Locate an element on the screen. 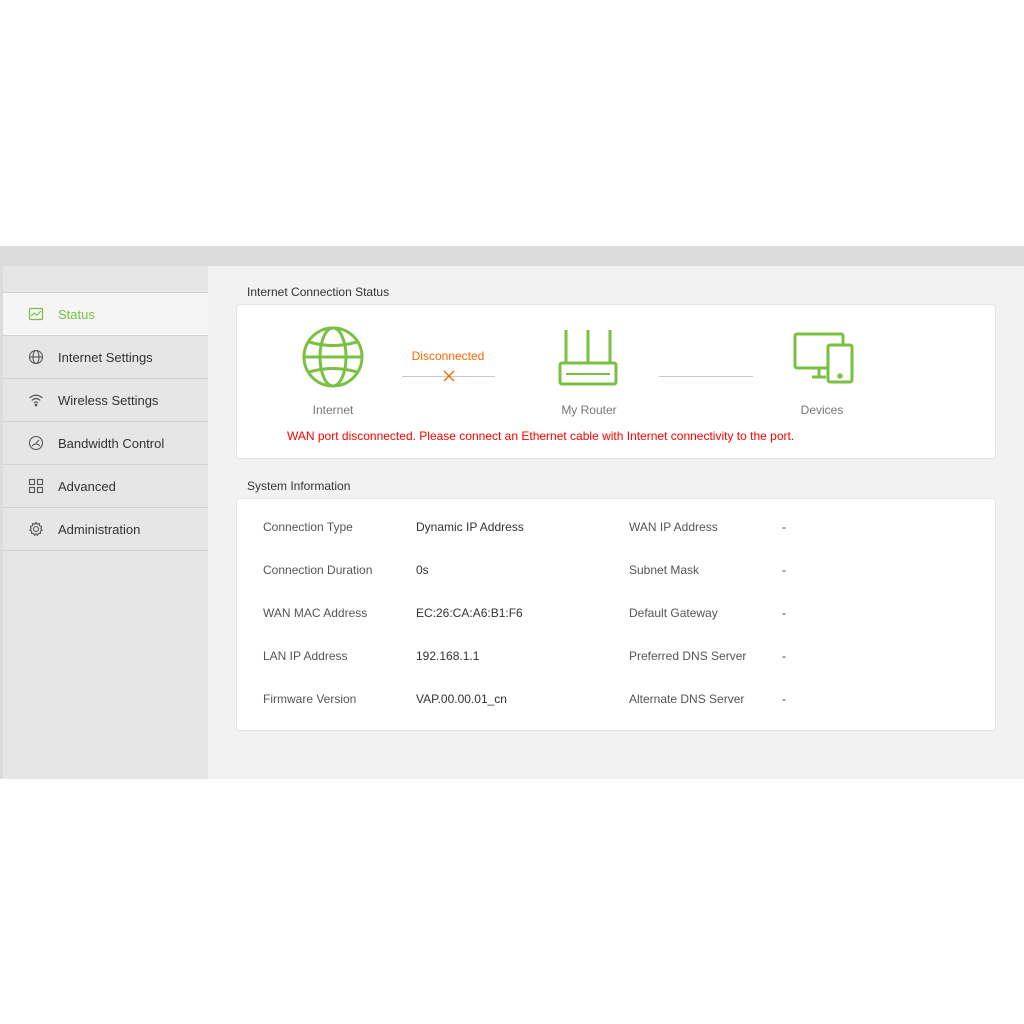 The width and height of the screenshot is (1024, 1024). sidebar-item-bandwidth-control: Bandwidth Control is located at coordinates (105, 443).